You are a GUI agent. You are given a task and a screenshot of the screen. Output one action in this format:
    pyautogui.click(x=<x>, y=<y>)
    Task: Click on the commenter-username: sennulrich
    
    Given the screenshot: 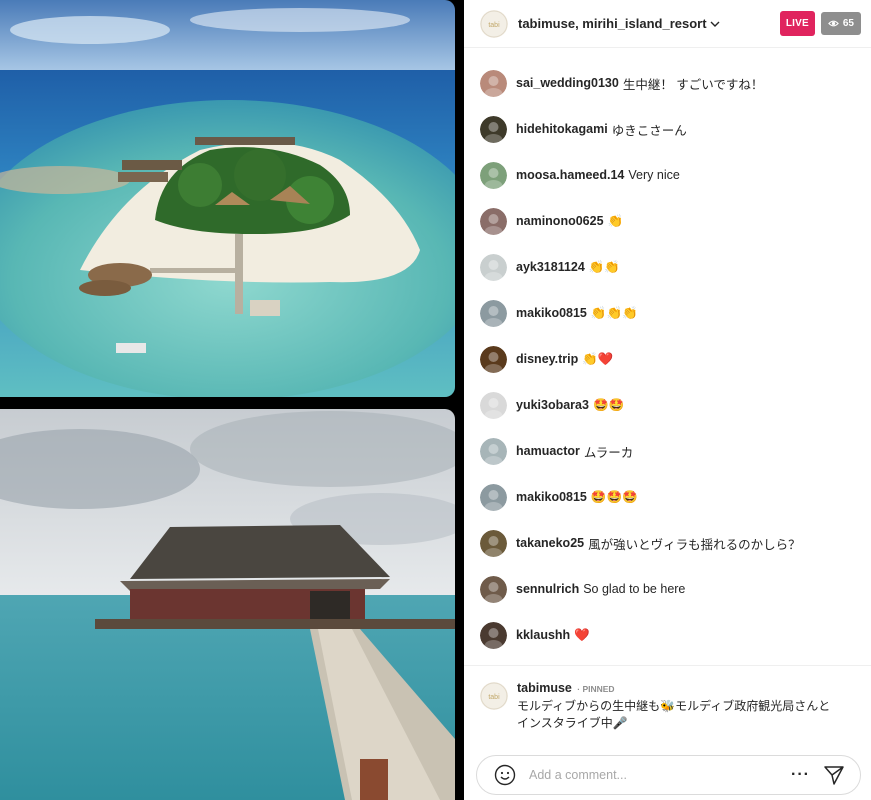 What is the action you would take?
    pyautogui.click(x=547, y=589)
    